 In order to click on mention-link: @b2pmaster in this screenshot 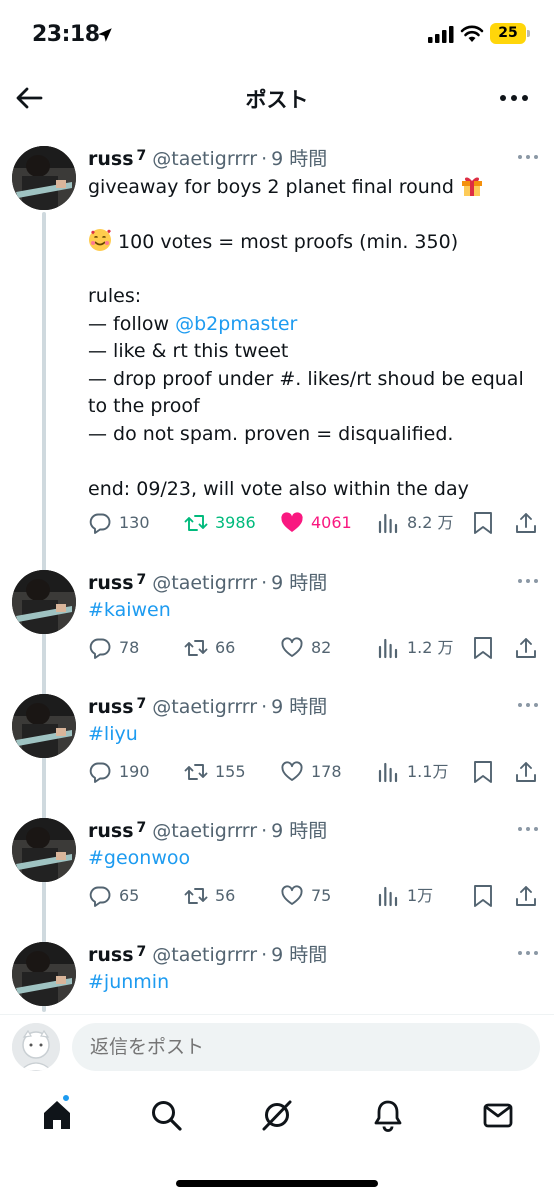, I will do `click(236, 324)`.